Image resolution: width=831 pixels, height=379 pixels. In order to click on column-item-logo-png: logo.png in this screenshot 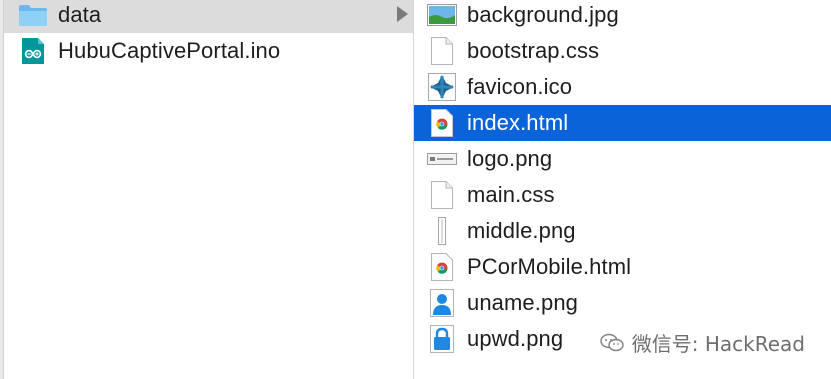, I will do `click(622, 159)`.